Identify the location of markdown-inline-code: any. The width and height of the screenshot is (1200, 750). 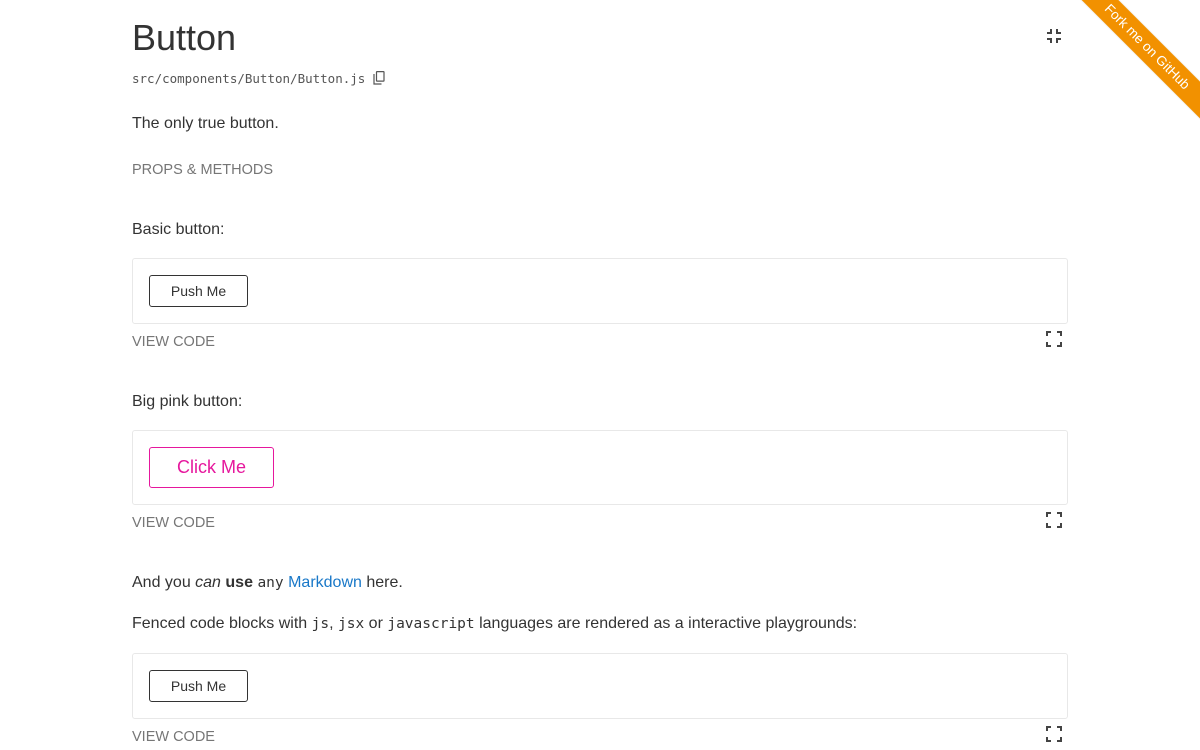
(270, 583).